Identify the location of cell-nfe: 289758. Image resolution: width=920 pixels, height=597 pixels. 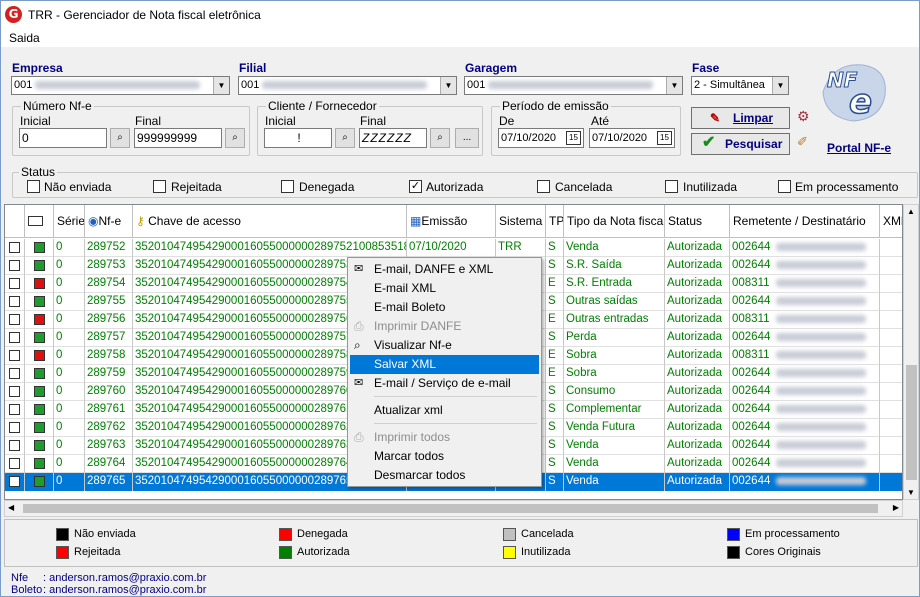
(109, 356).